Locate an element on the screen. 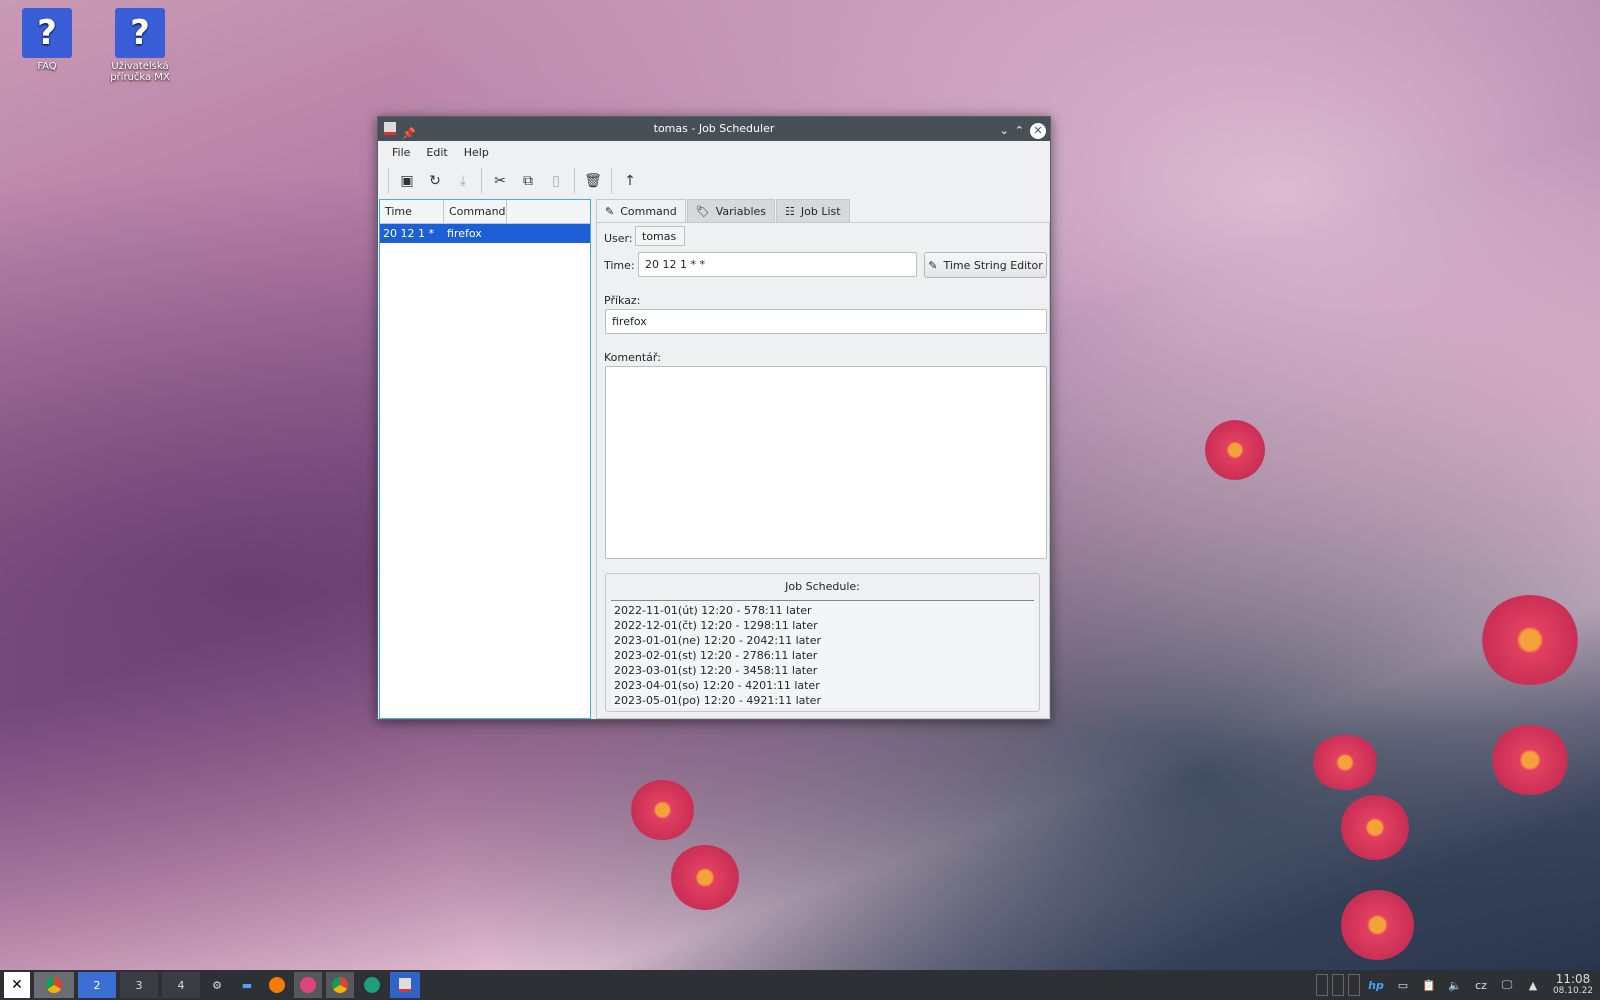 The image size is (1600, 1000). title-bar: 📌 tomas - Job Scheduler ⌄ ⌃ ✕ is located at coordinates (714, 129).